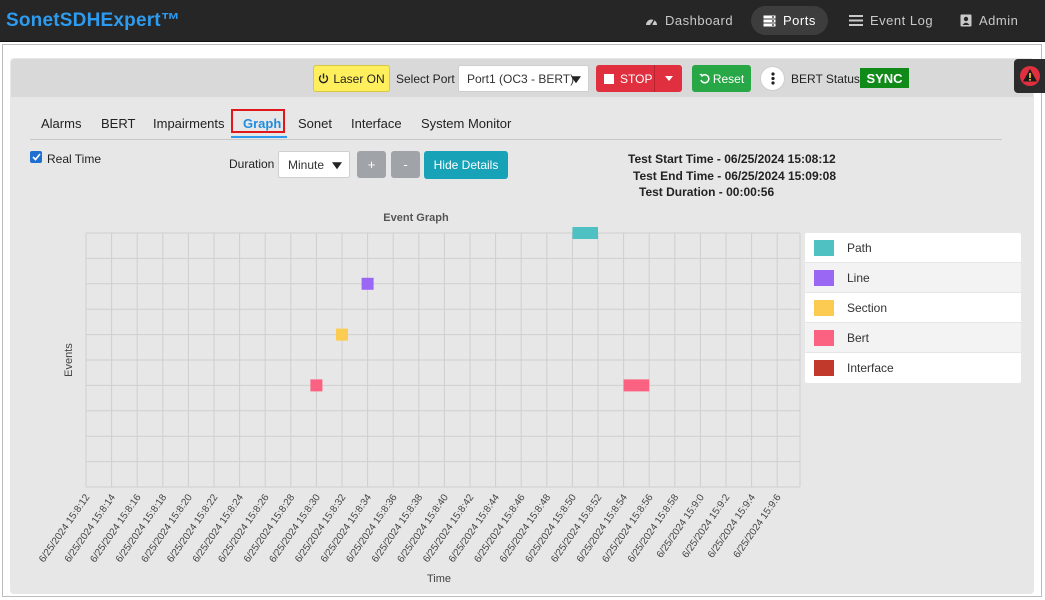 This screenshot has width=1045, height=600. I want to click on chart-title: Event Graph, so click(416, 218).